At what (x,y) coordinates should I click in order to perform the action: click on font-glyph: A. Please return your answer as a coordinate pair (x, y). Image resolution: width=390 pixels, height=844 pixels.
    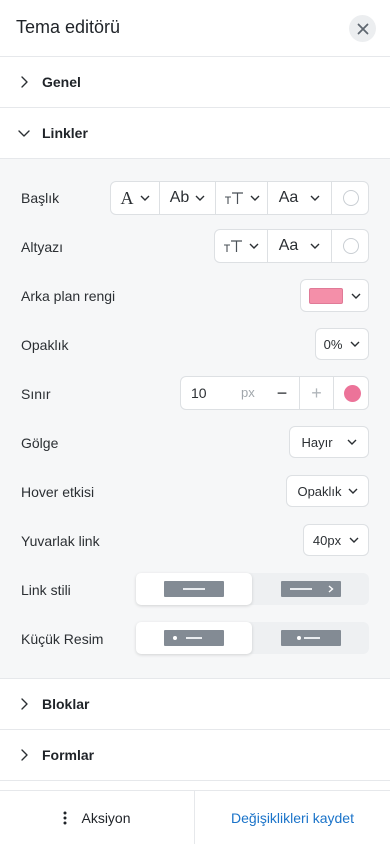
    Looking at the image, I should click on (127, 197).